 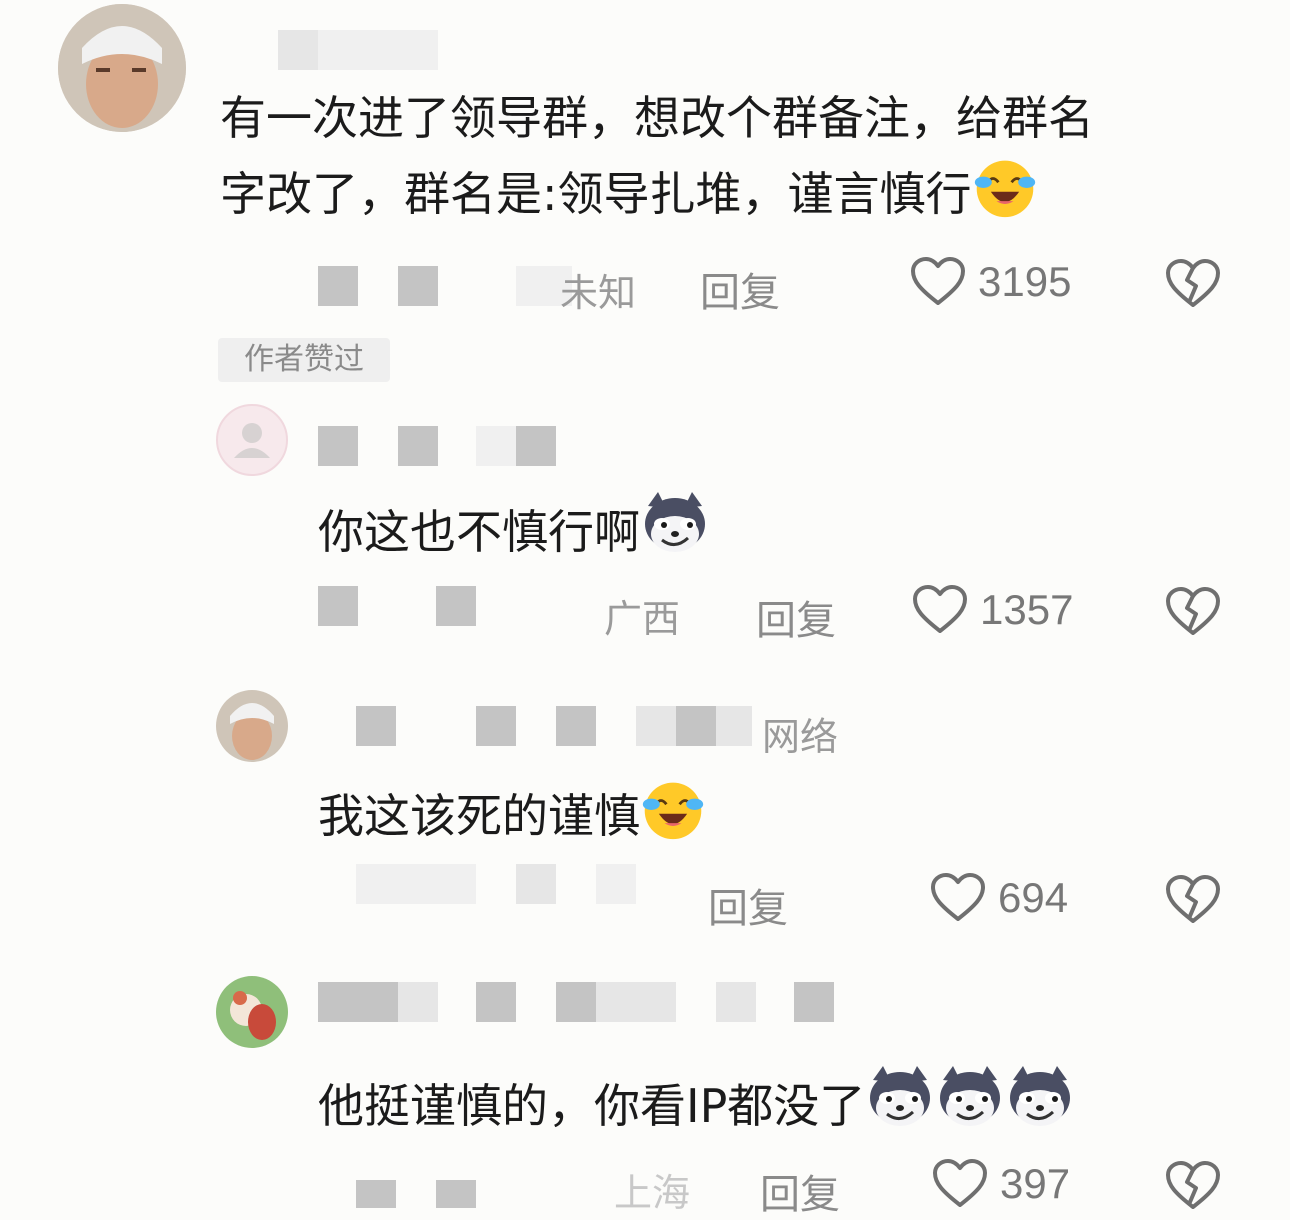 I want to click on like-button: 1357, so click(x=992, y=610).